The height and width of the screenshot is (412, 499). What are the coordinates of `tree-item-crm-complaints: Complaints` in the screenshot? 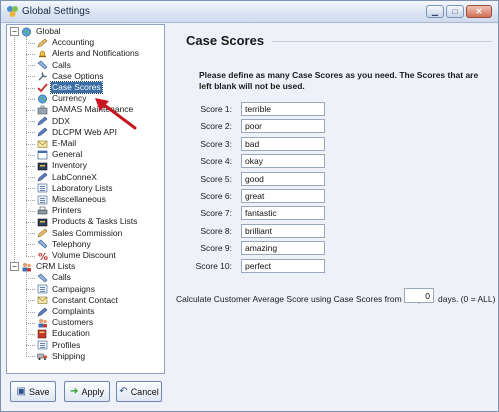 It's located at (66, 311).